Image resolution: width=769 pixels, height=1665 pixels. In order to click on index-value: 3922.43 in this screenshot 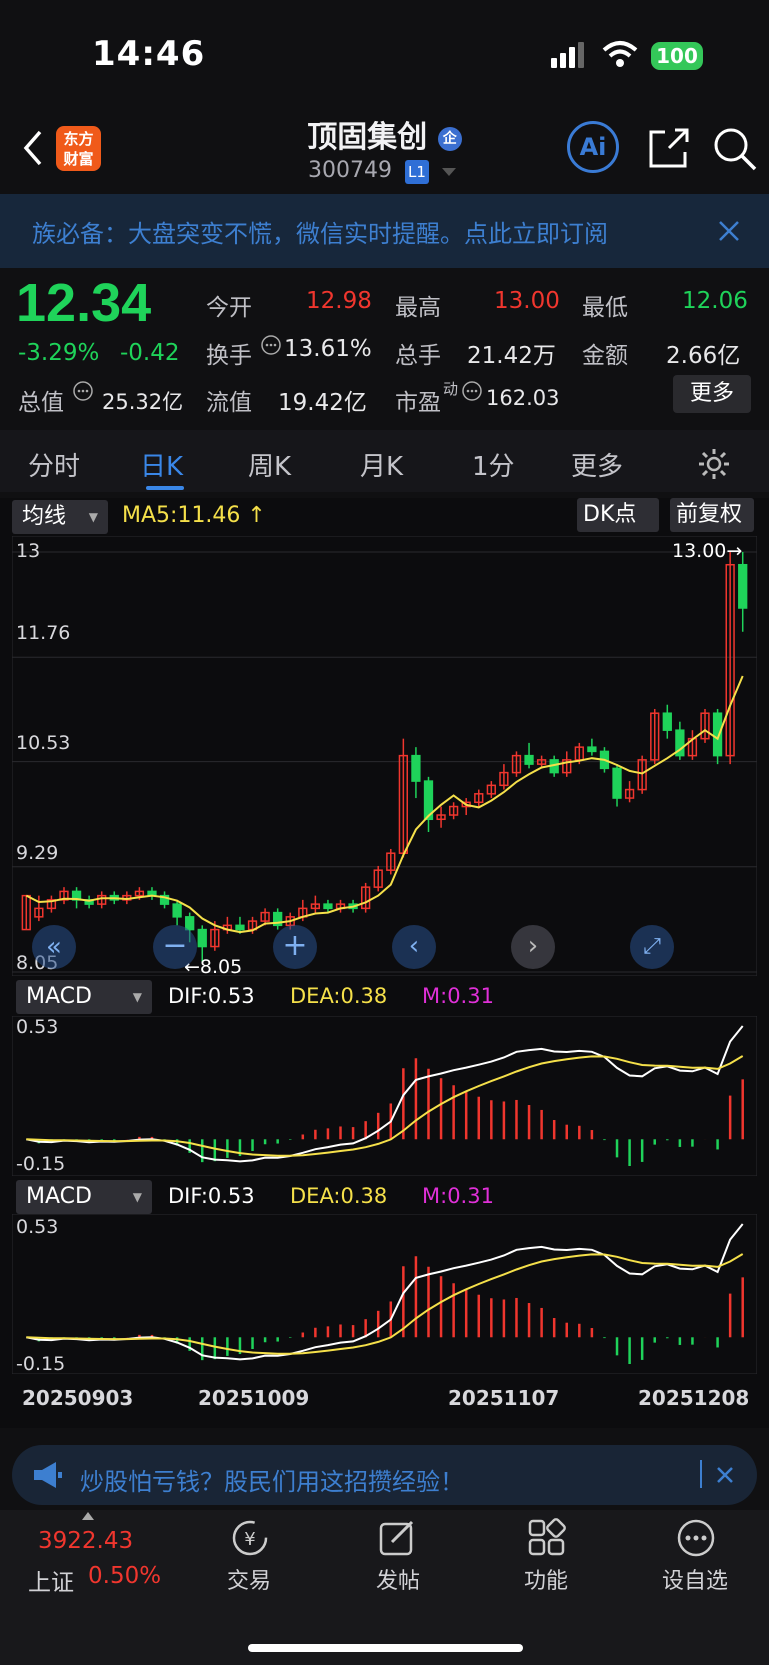, I will do `click(85, 1541)`.